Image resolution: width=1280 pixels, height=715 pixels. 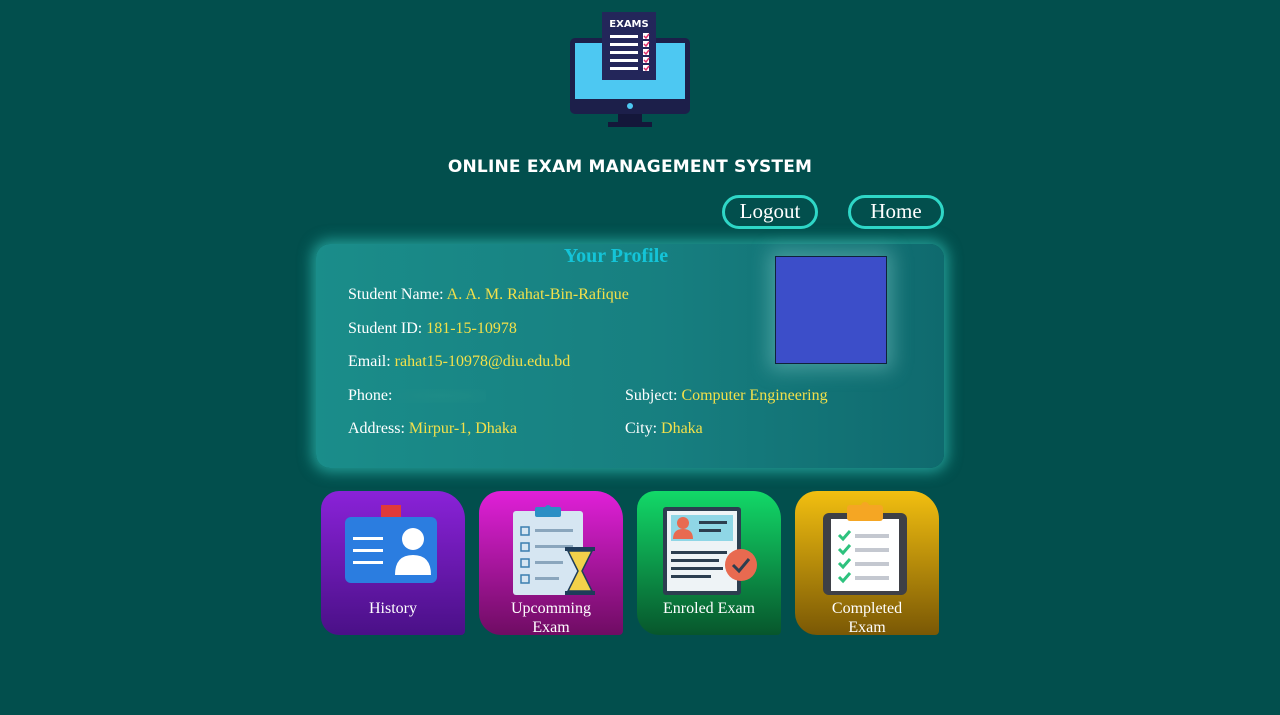 What do you see at coordinates (369, 361) in the screenshot?
I see `email-label: Email:` at bounding box center [369, 361].